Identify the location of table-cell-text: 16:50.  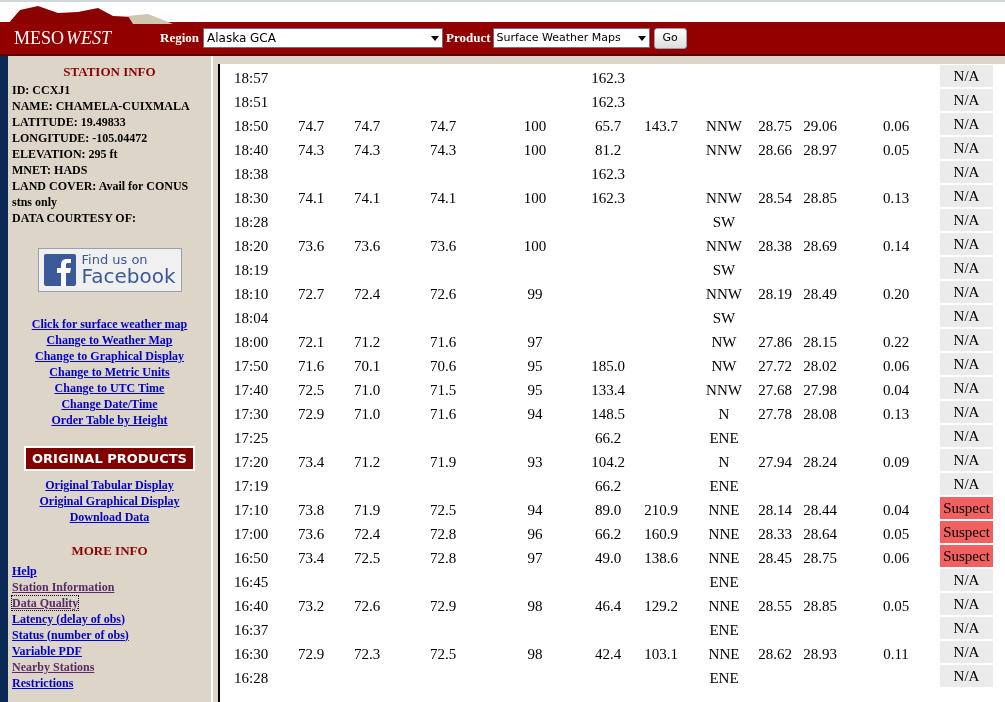
(251, 558).